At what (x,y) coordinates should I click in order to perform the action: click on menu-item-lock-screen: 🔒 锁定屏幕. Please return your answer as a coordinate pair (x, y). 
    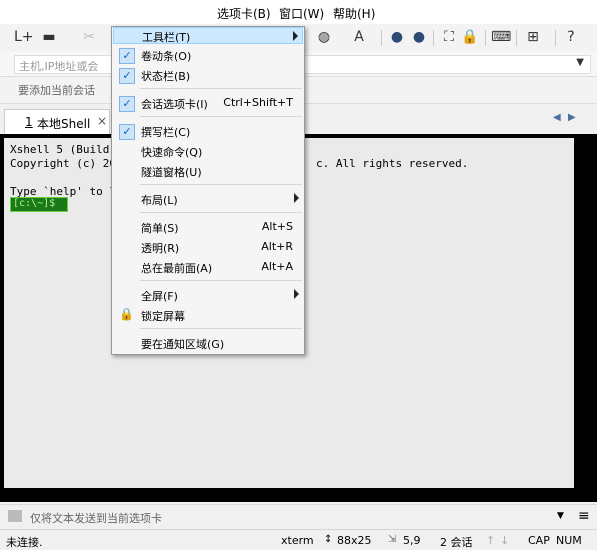
    Looking at the image, I should click on (208, 315).